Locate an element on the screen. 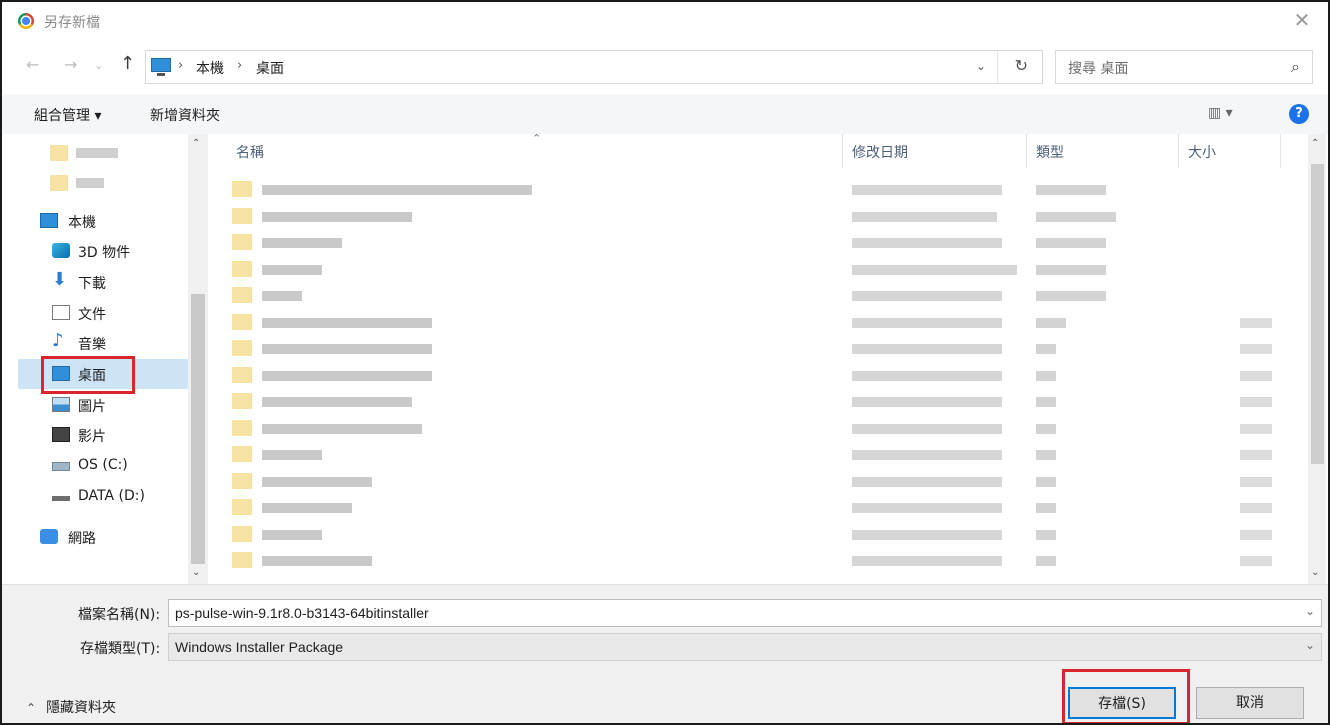 Image resolution: width=1330 pixels, height=725 pixels. sidebar-item-documents: 文件 is located at coordinates (103, 313).